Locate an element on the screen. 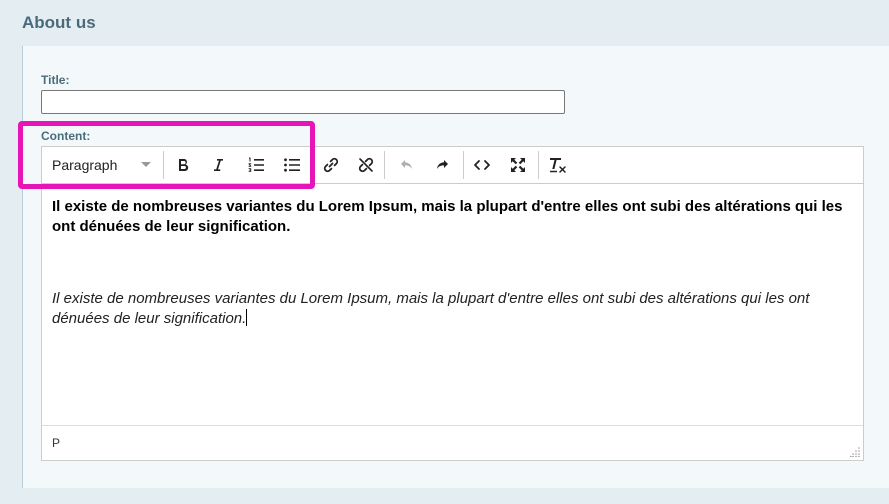 This screenshot has height=504, width=889. link-icon is located at coordinates (331, 165).